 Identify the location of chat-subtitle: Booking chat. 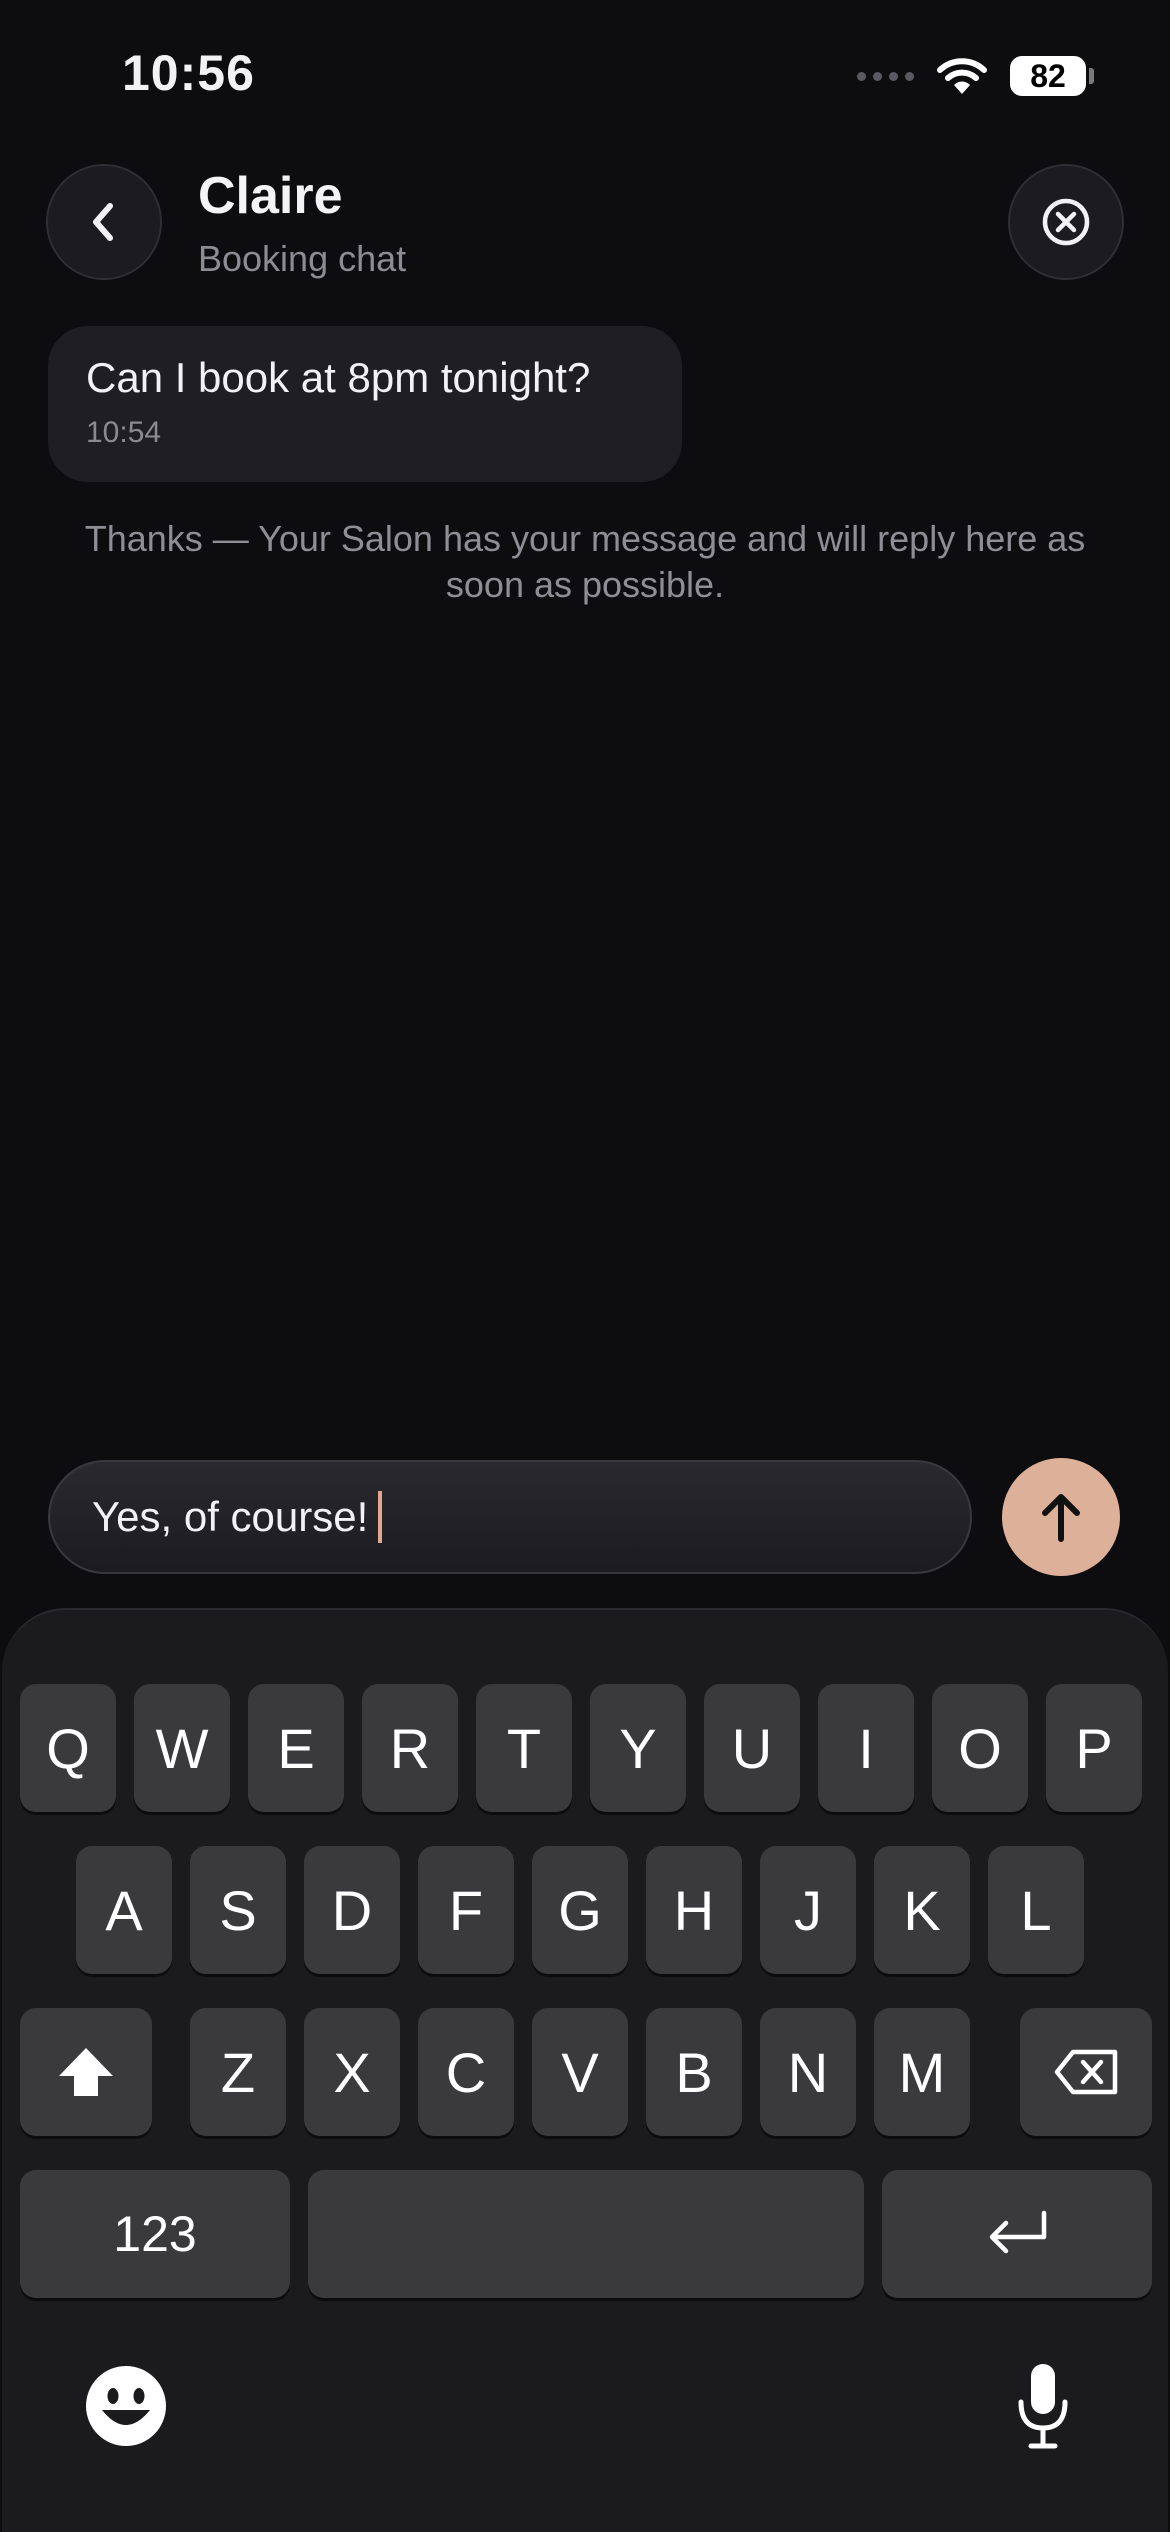
(302, 258).